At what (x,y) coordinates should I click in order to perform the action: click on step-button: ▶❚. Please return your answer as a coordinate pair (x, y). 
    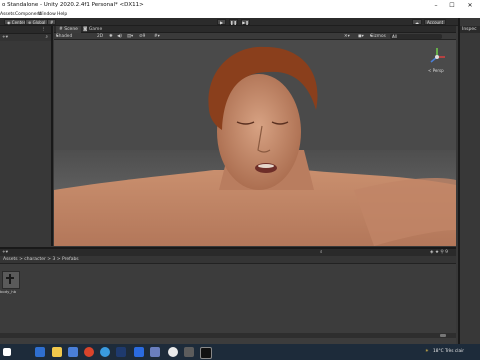
    Looking at the image, I should click on (245, 22).